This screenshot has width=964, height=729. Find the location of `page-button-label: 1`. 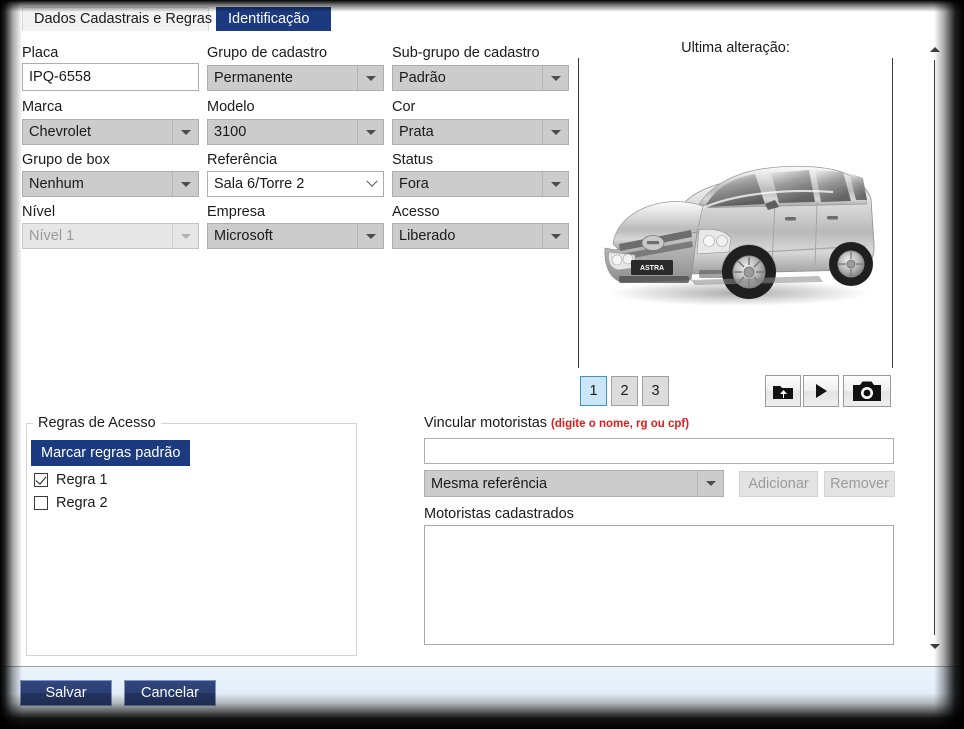

page-button-label: 1 is located at coordinates (593, 391).